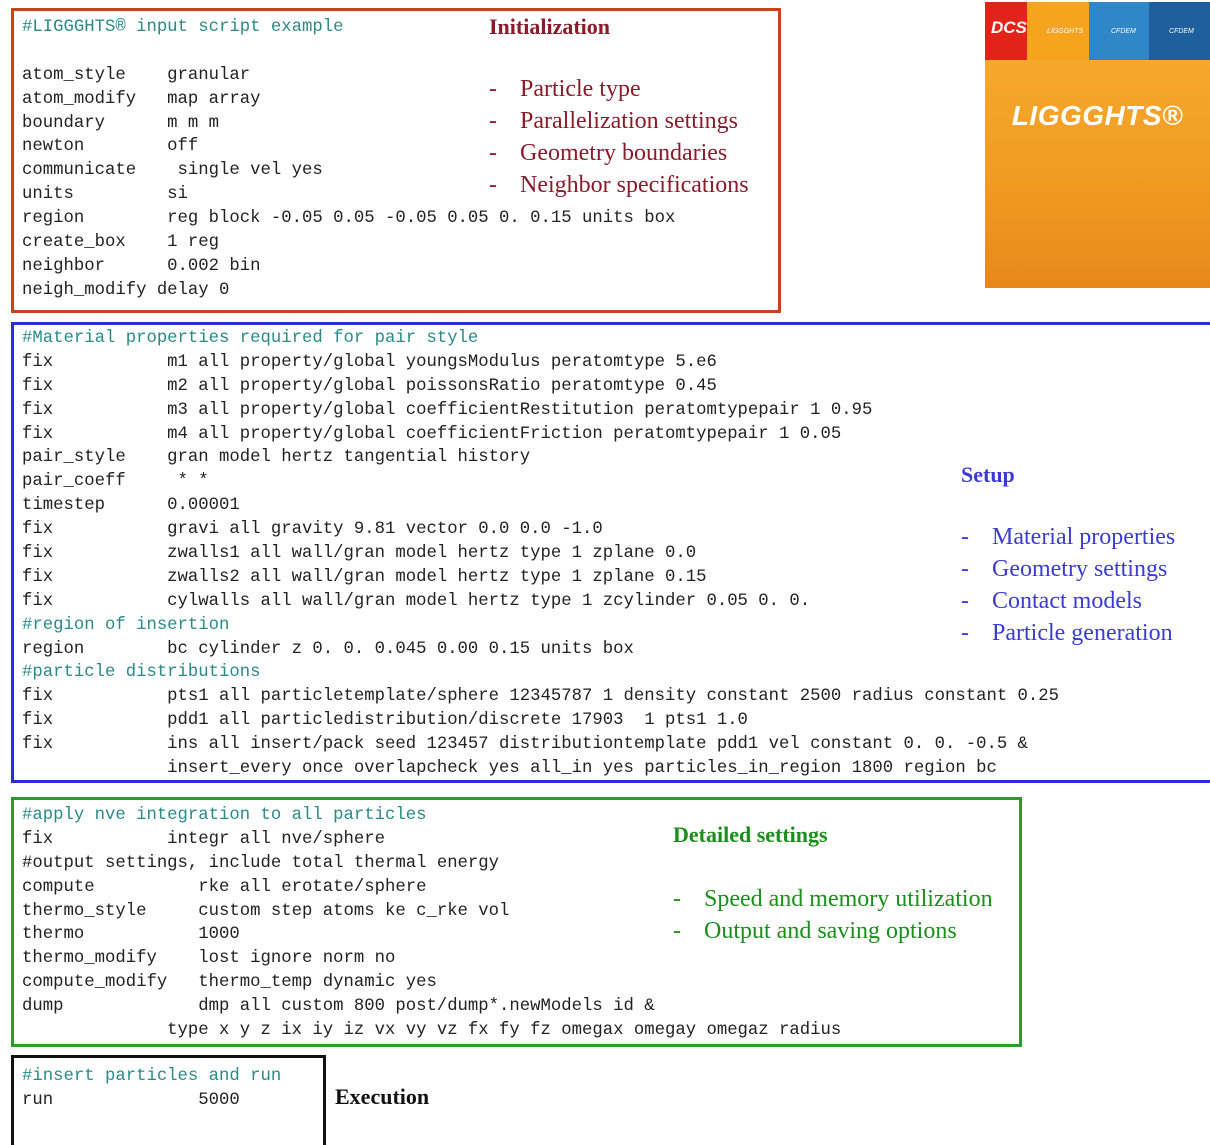 Image resolution: width=1210 pixels, height=1145 pixels. I want to click on bullet-item: - Parallelization settings, so click(619, 121).